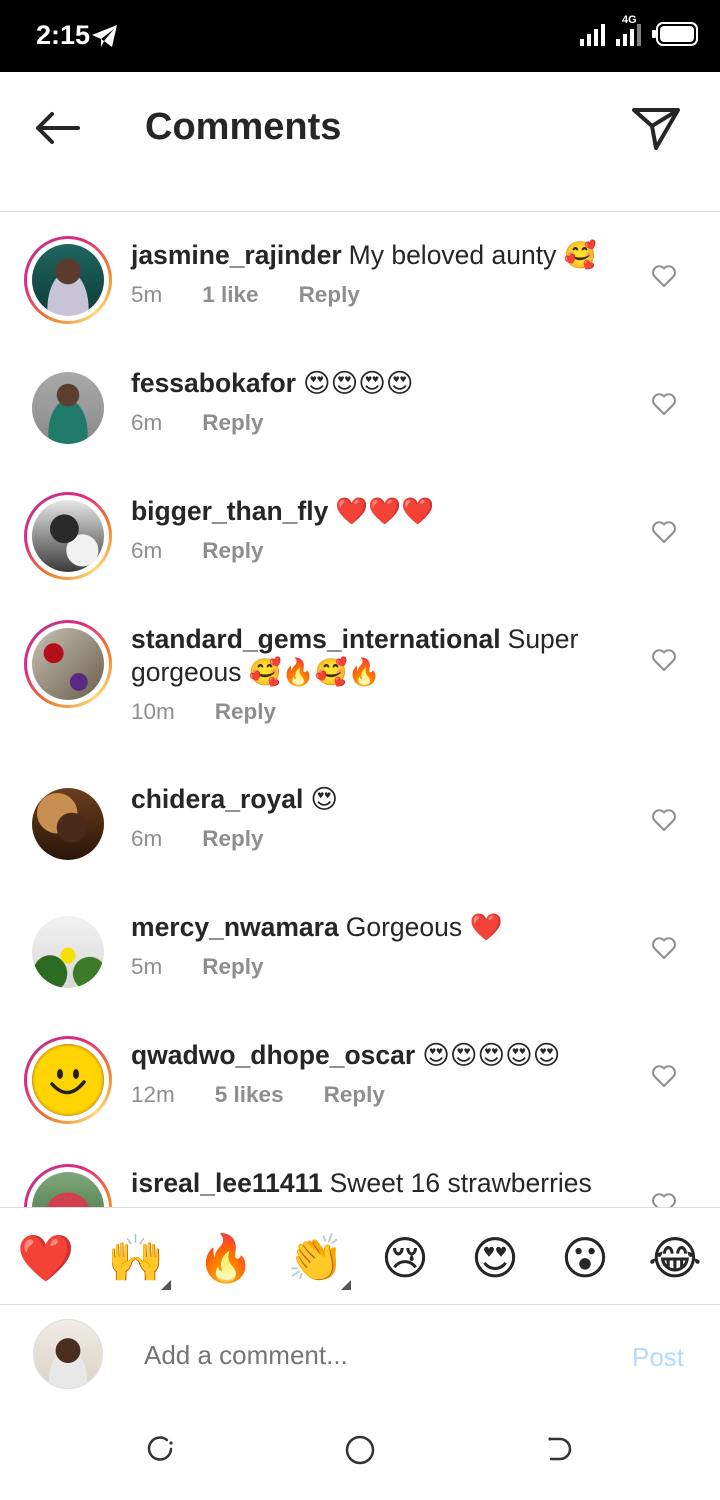 This screenshot has width=720, height=1500. I want to click on direct-share-icon, so click(656, 129).